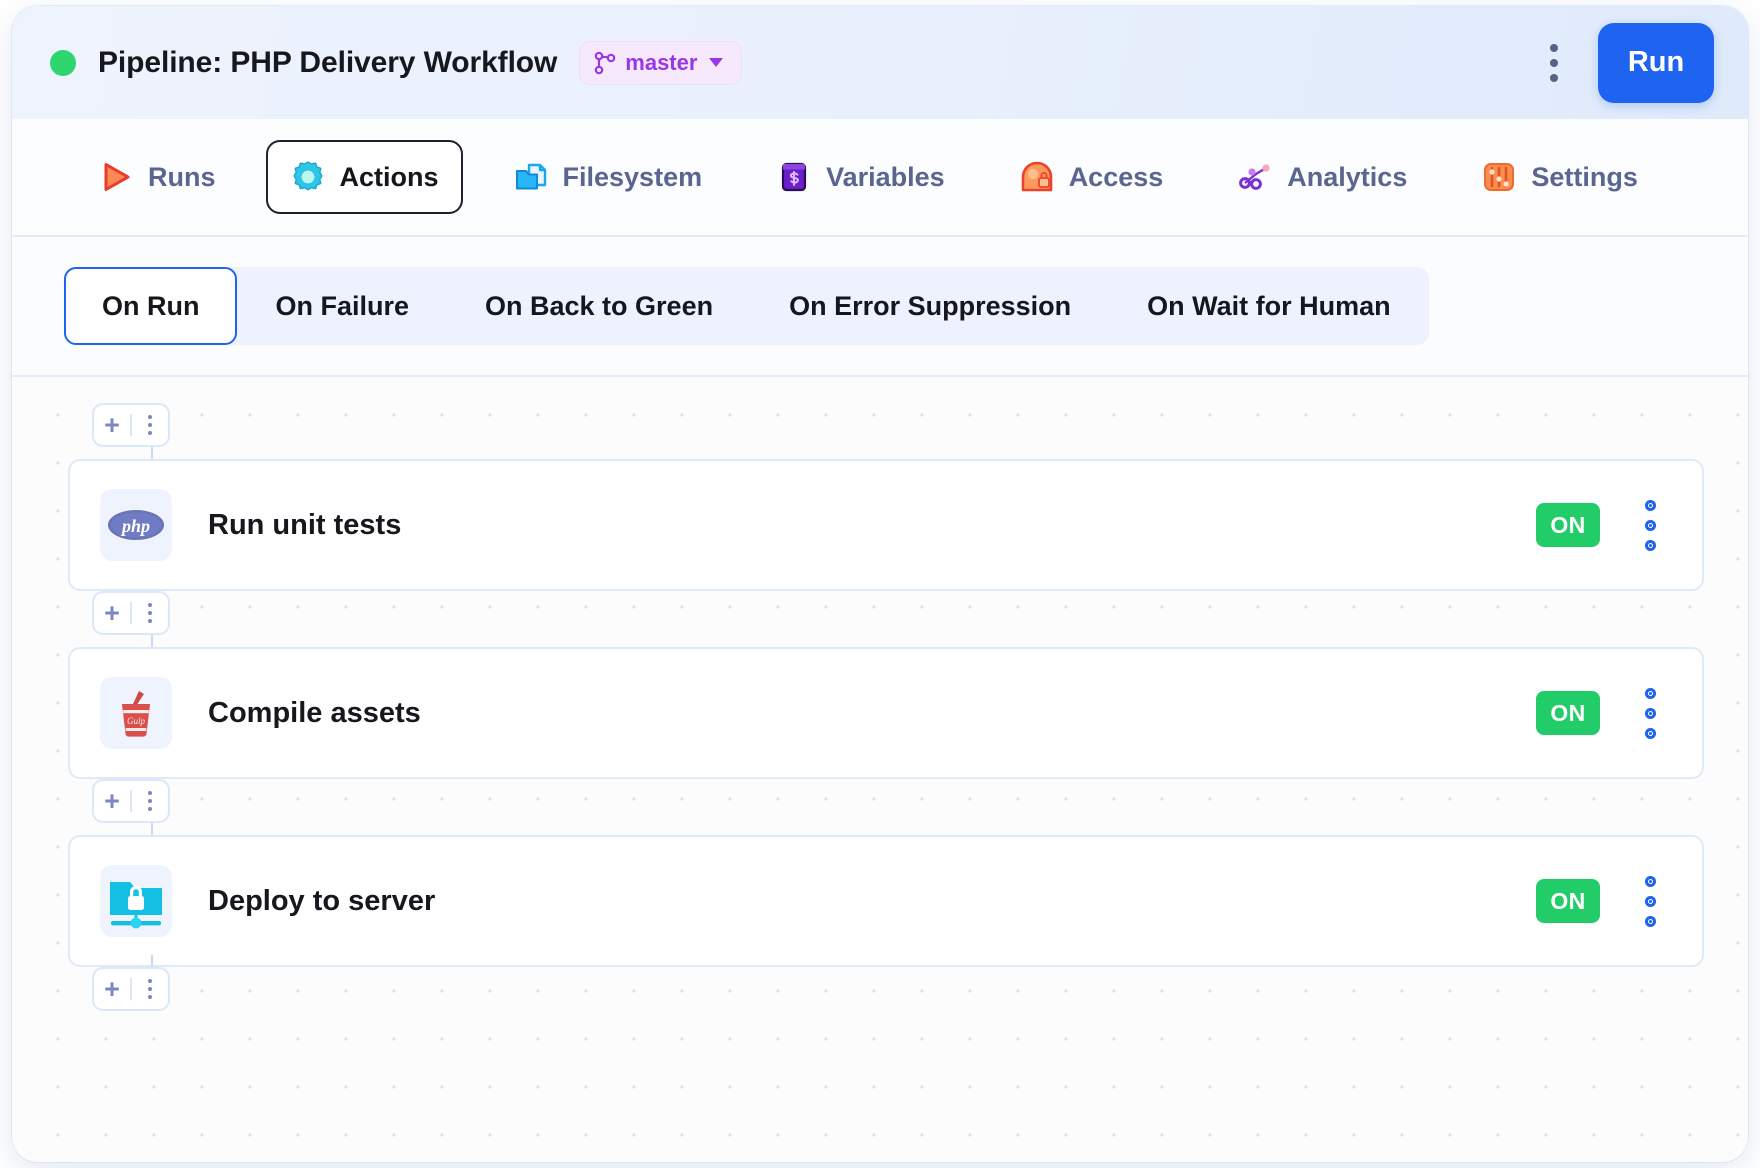 The width and height of the screenshot is (1760, 1168). I want to click on nav-item-analytics: Analytics, so click(1322, 177).